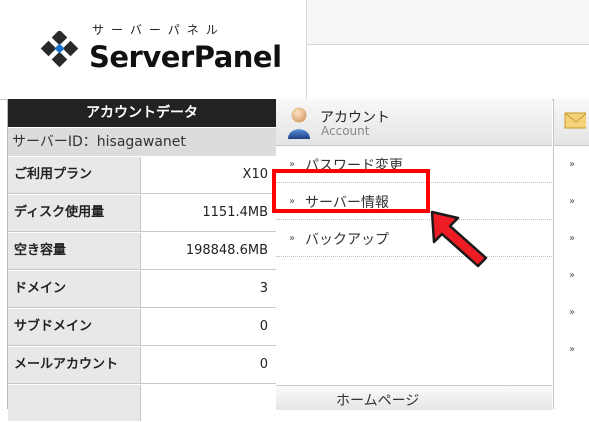  What do you see at coordinates (74, 365) in the screenshot?
I see `stat-label: メールアカウント` at bounding box center [74, 365].